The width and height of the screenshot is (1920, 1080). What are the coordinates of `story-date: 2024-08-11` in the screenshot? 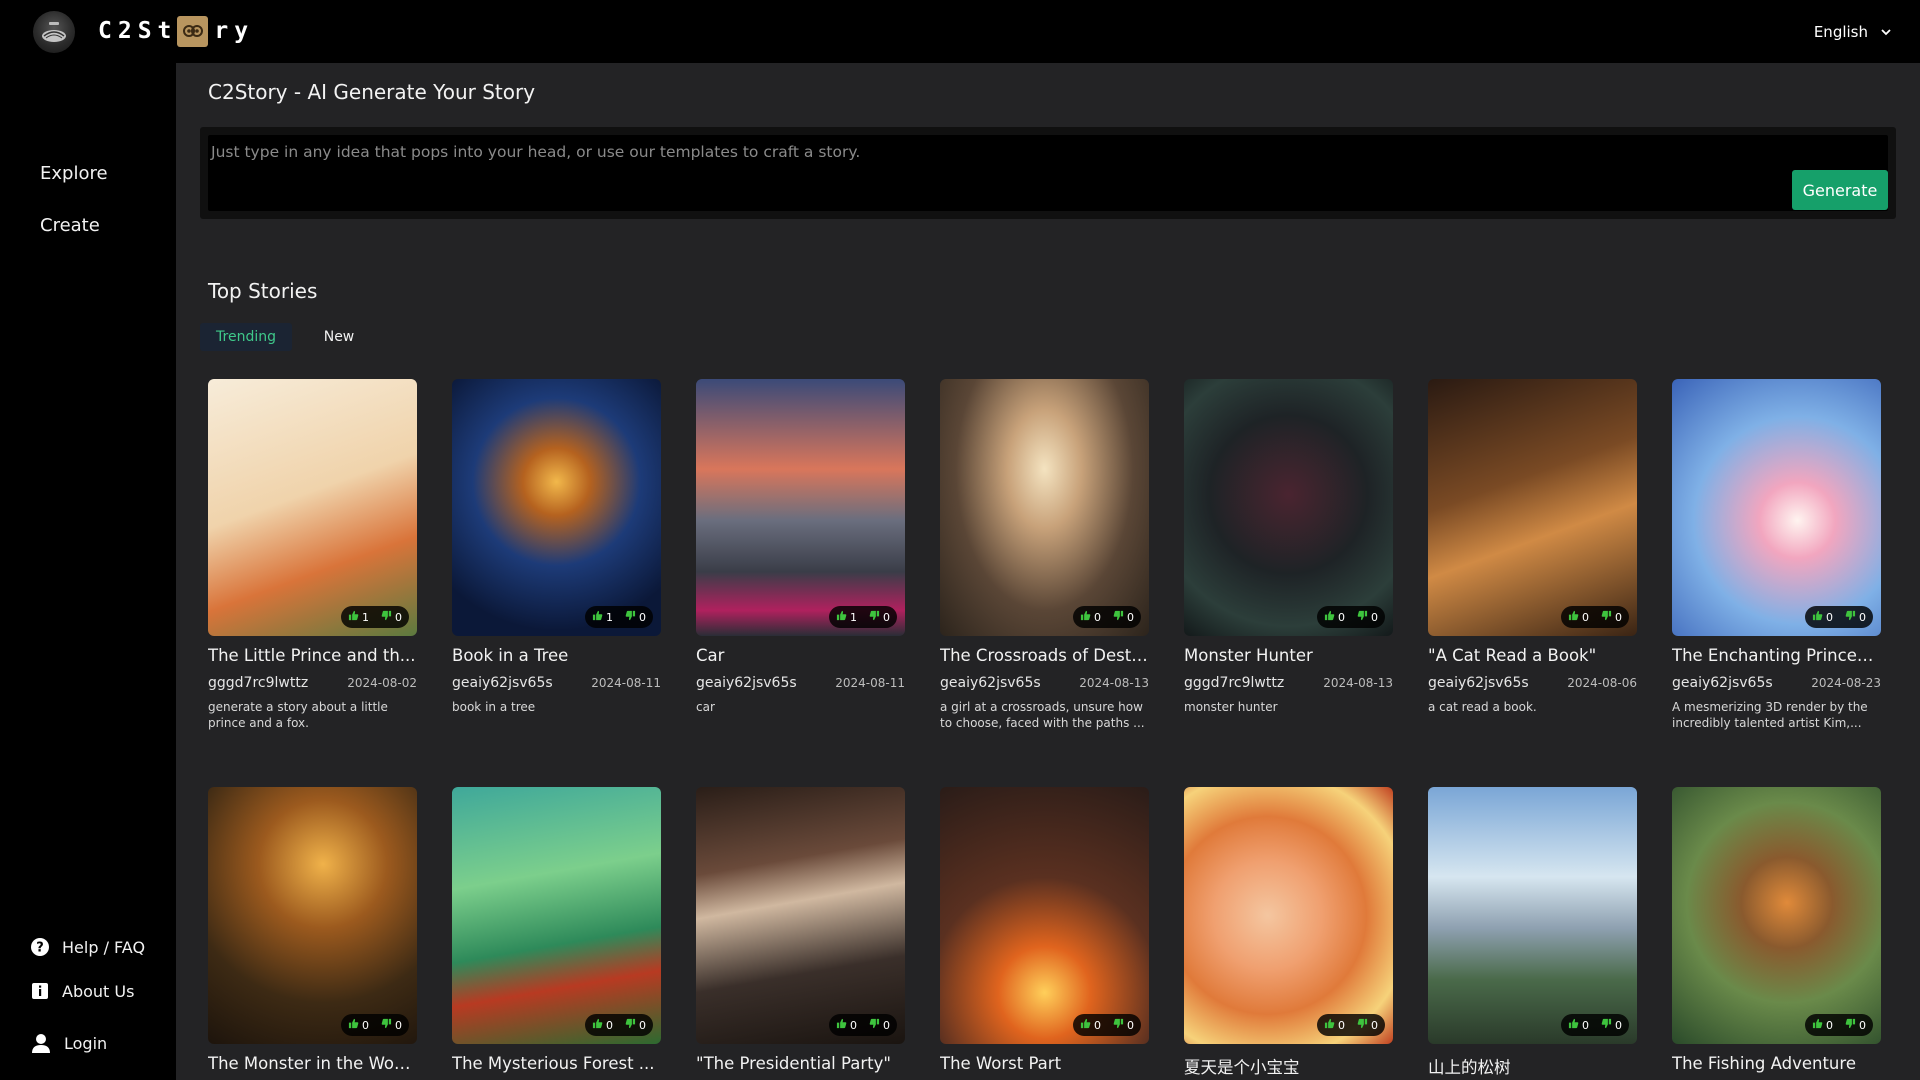 It's located at (870, 683).